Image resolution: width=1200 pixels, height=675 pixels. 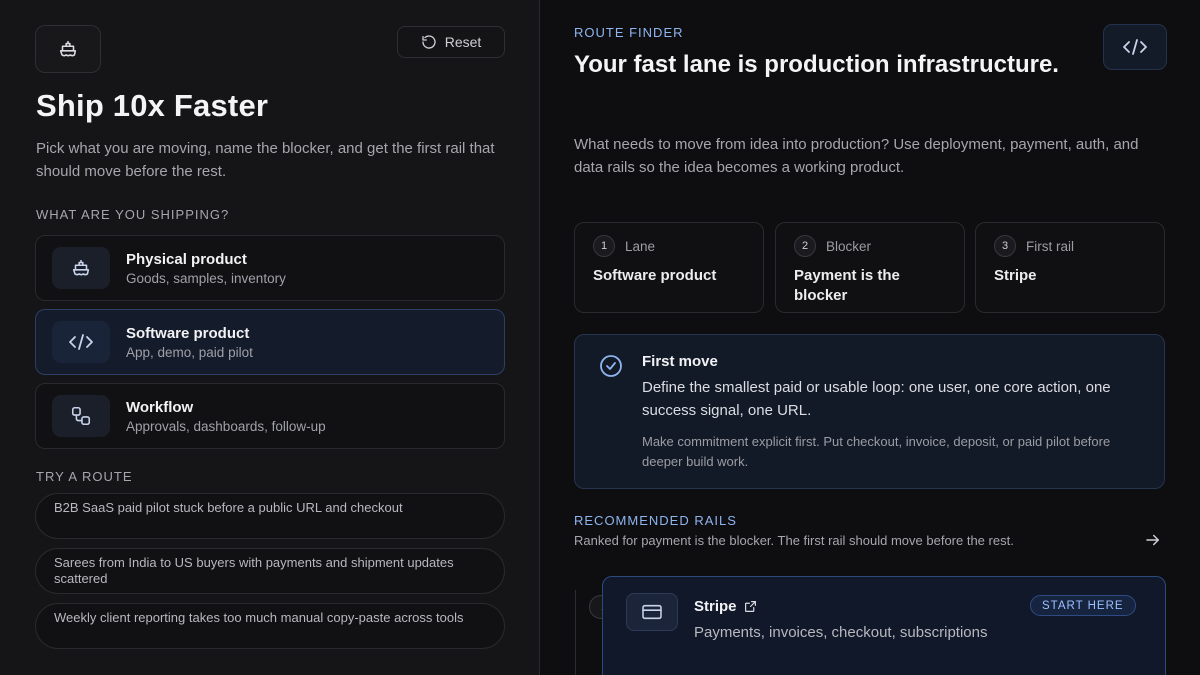 I want to click on arrow-right-icon, so click(x=1153, y=540).